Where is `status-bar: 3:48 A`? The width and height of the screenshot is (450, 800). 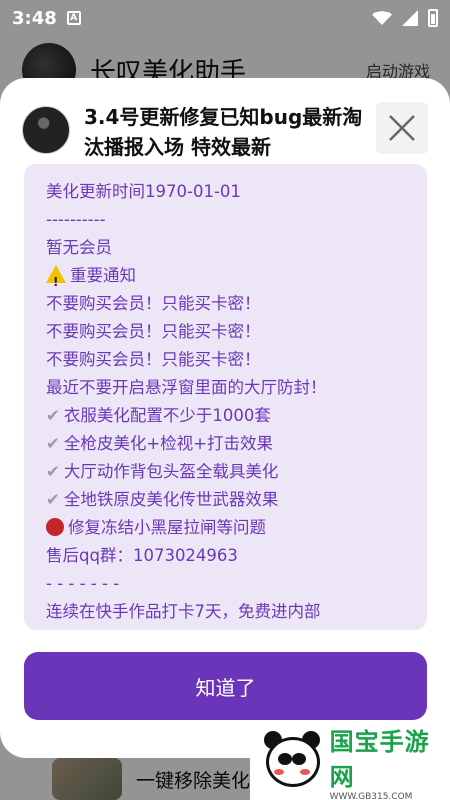 status-bar: 3:48 A is located at coordinates (225, 18).